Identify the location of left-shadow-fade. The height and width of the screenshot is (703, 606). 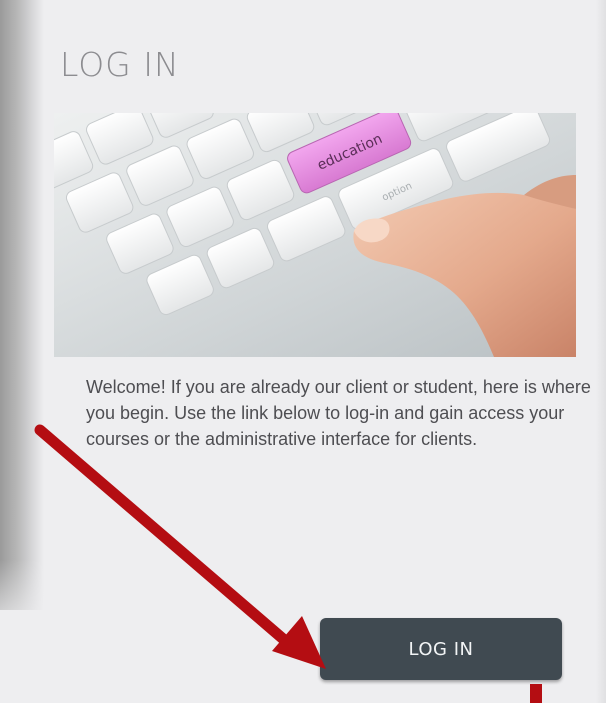
(22, 600).